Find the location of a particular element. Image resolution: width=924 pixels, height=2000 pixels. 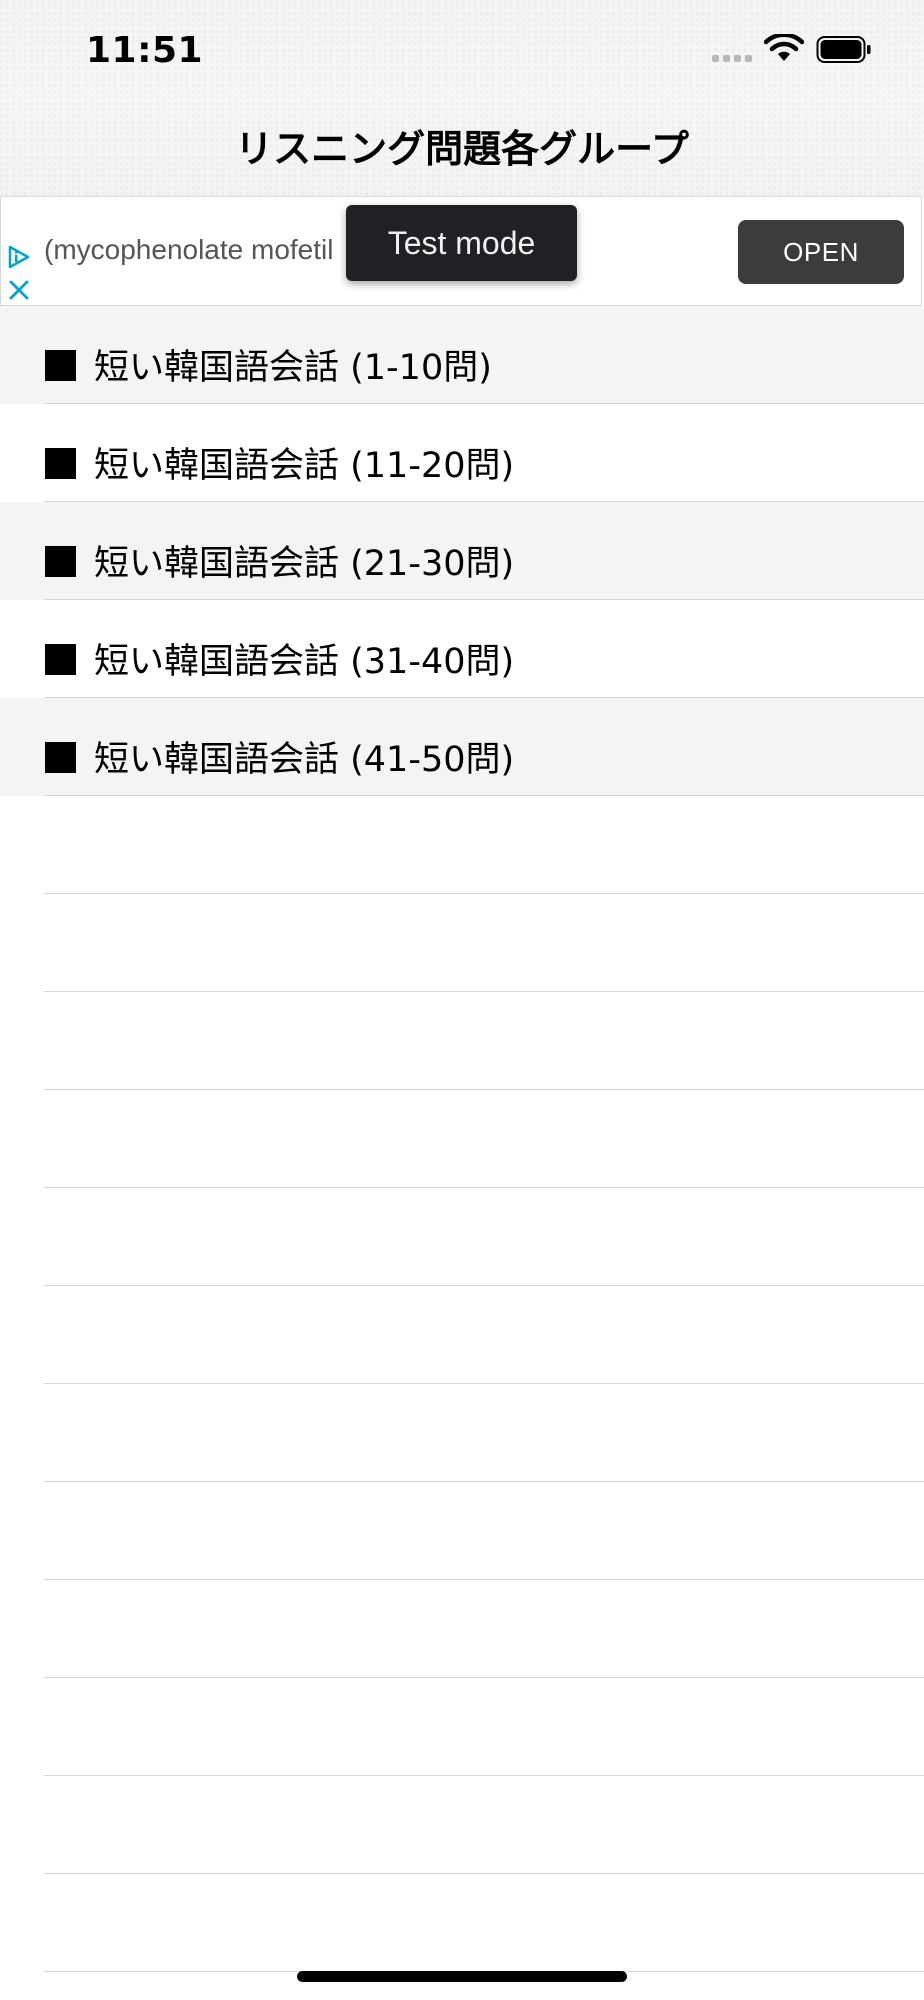

cellular-signal-icon is located at coordinates (732, 58).